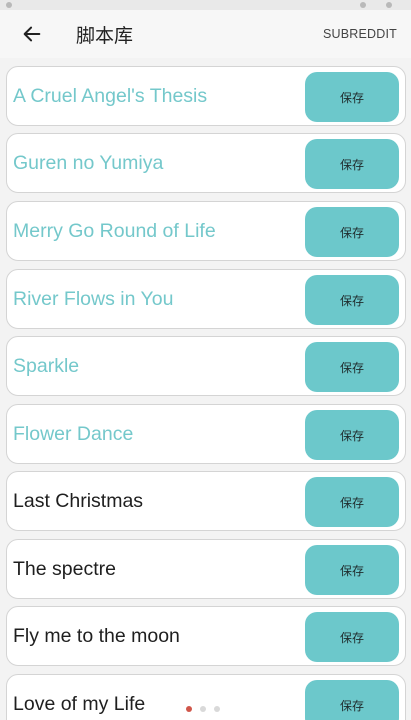 This screenshot has width=411, height=720. What do you see at coordinates (206, 501) in the screenshot?
I see `list-item: Last Christmas 保存` at bounding box center [206, 501].